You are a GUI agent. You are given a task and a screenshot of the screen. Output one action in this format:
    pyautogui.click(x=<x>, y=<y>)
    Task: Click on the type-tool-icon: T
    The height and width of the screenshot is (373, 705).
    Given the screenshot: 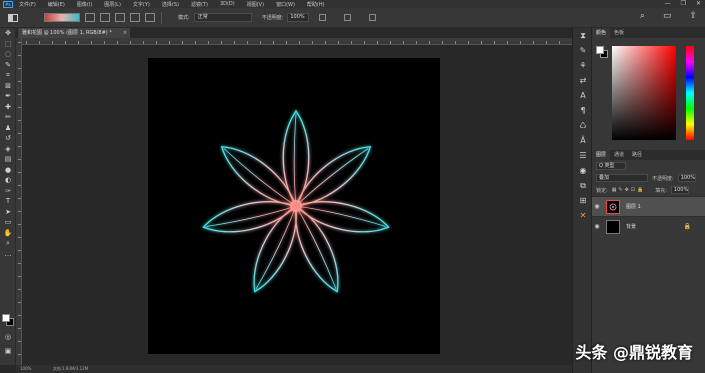 What is the action you would take?
    pyautogui.click(x=8, y=201)
    